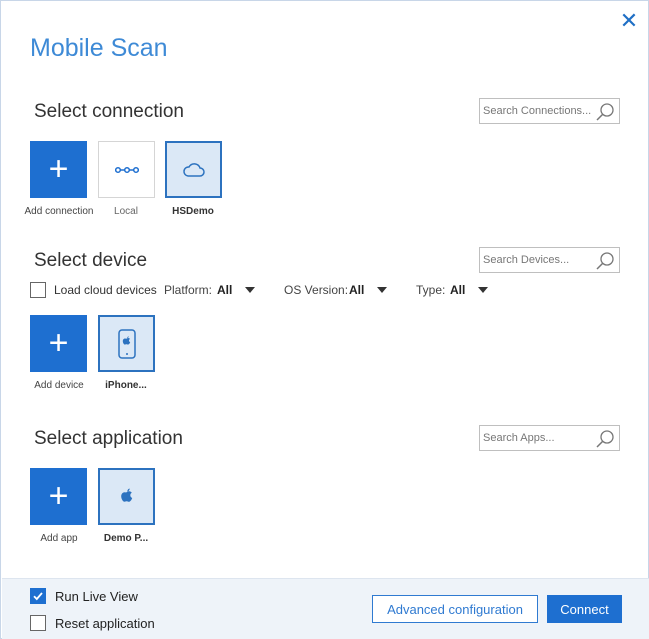  Describe the element at coordinates (538, 438) in the screenshot. I see `search-apps-input` at that location.